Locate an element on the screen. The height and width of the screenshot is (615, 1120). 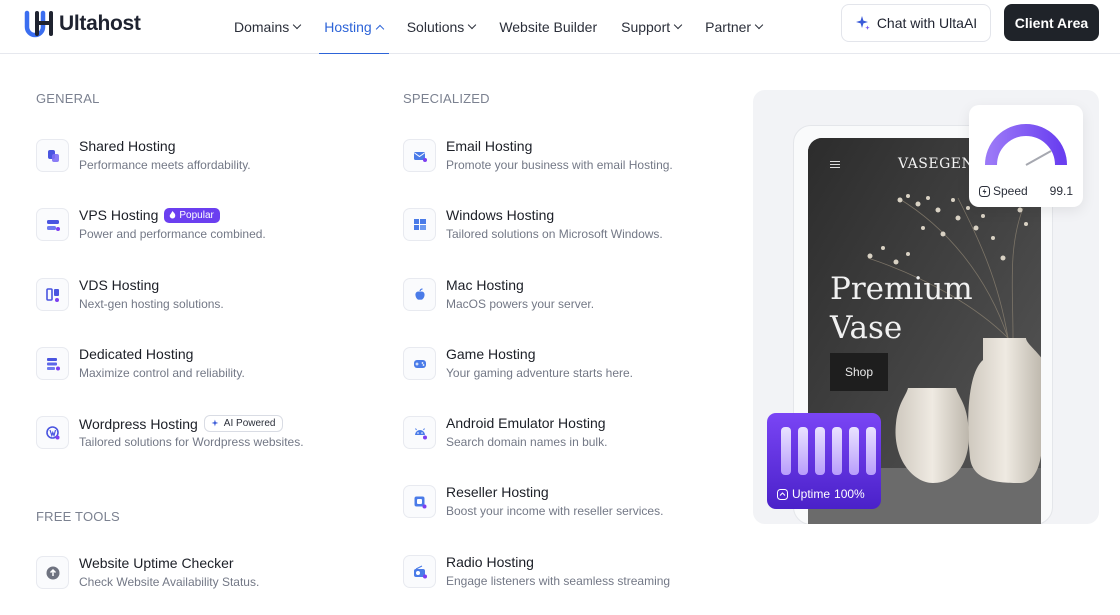
uptime-icon is located at coordinates (782, 494).